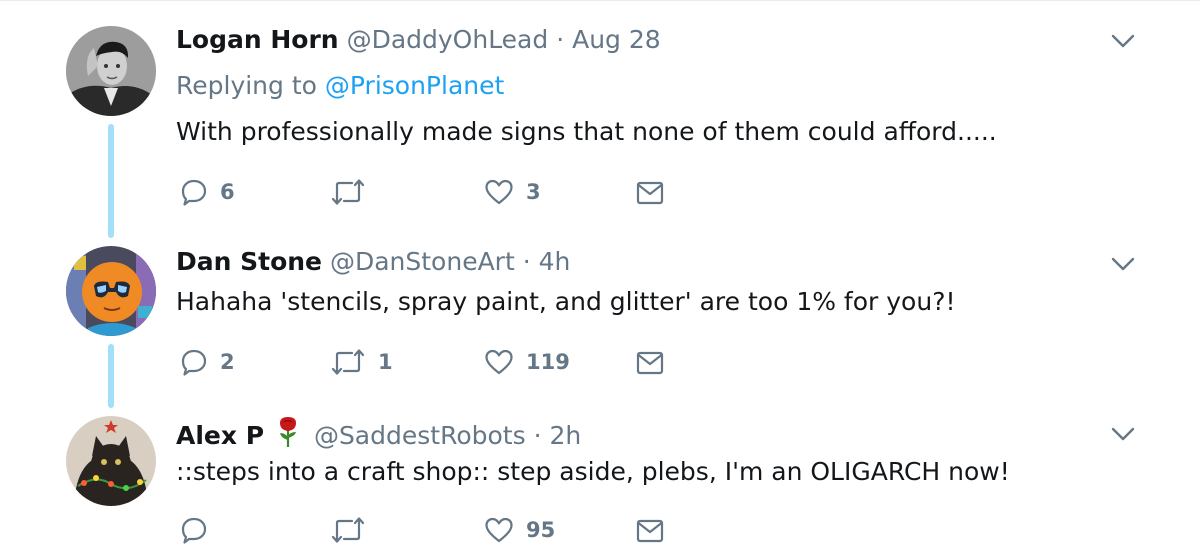 The image size is (1200, 560). Describe the element at coordinates (257, 39) in the screenshot. I see `display-name: Logan Horn` at that location.